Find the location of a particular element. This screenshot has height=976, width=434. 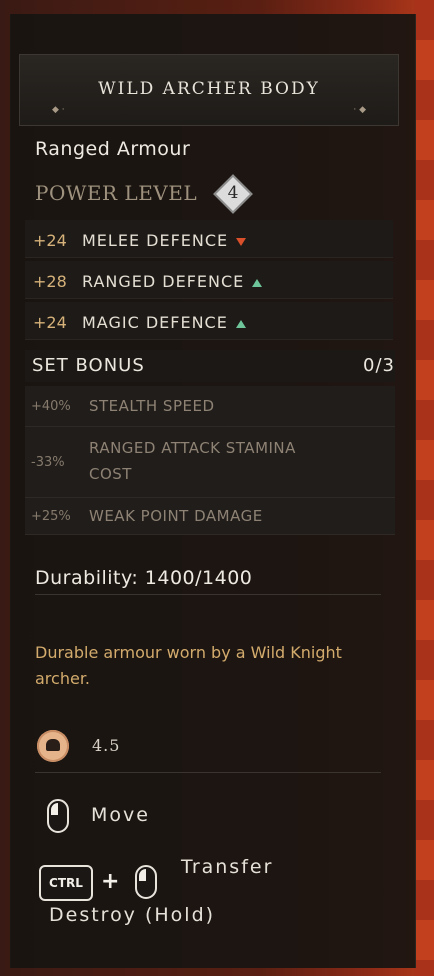

item-title: WILD ARCHER BODY is located at coordinates (209, 89).